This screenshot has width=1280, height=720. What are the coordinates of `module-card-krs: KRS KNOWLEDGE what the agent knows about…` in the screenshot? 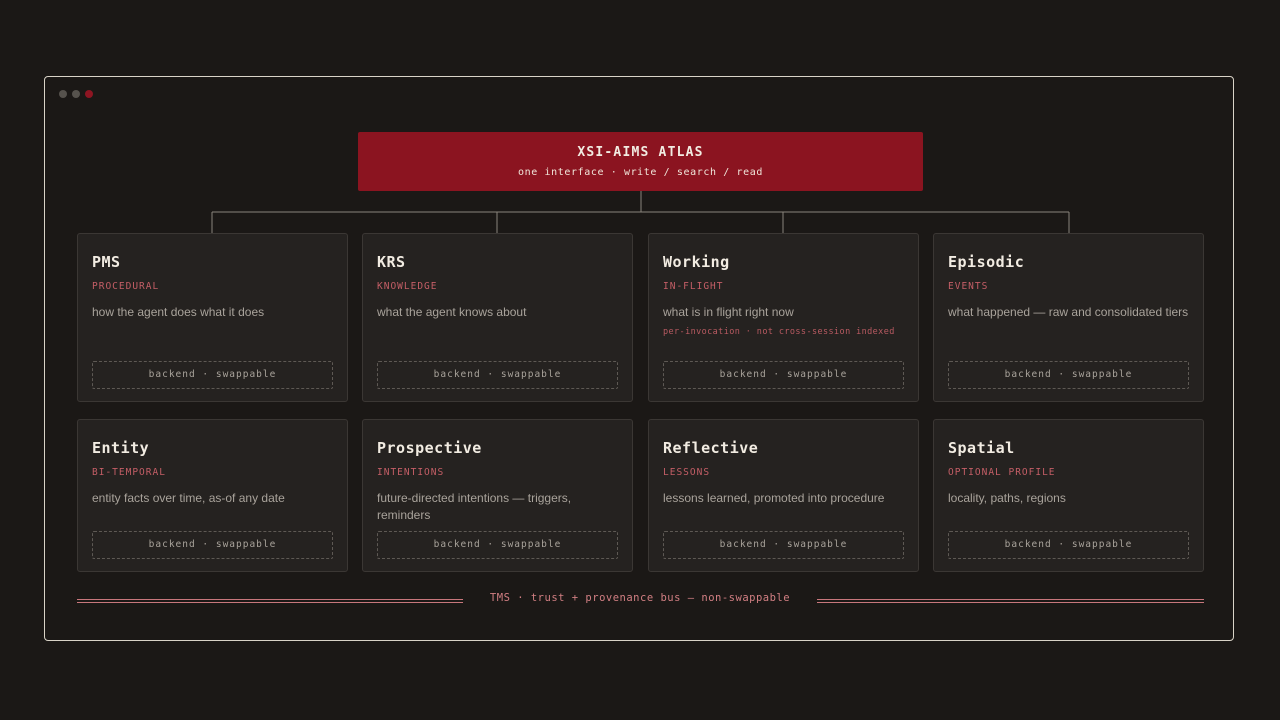 It's located at (497, 317).